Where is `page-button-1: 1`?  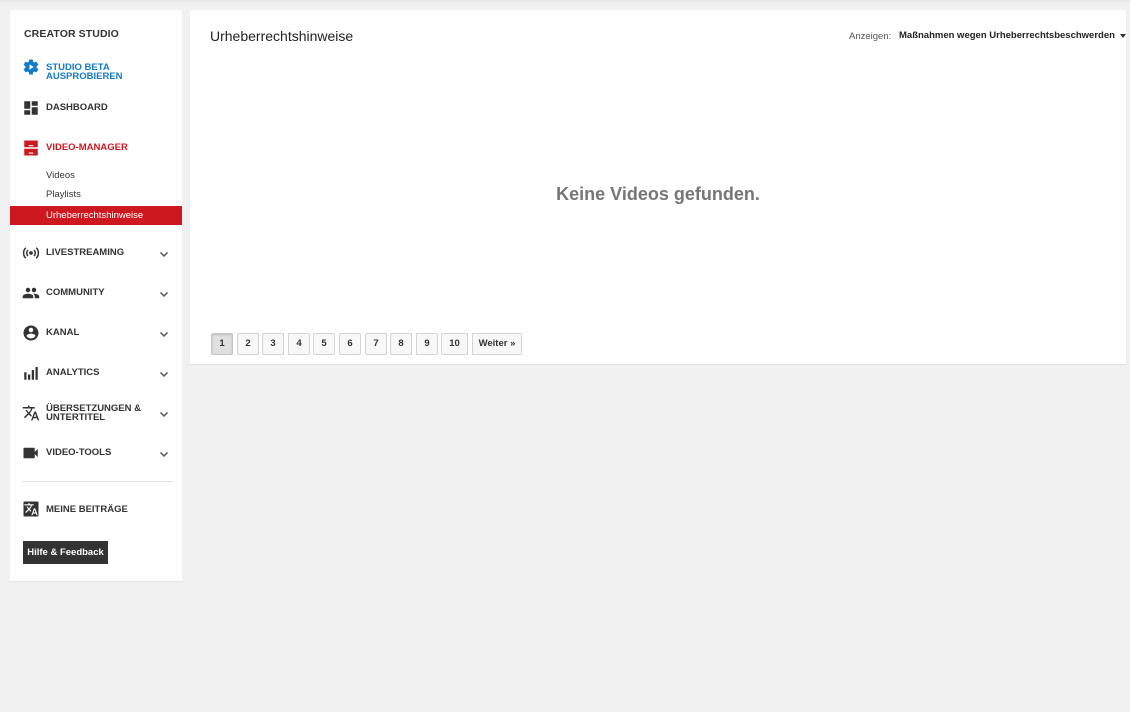
page-button-1: 1 is located at coordinates (222, 344).